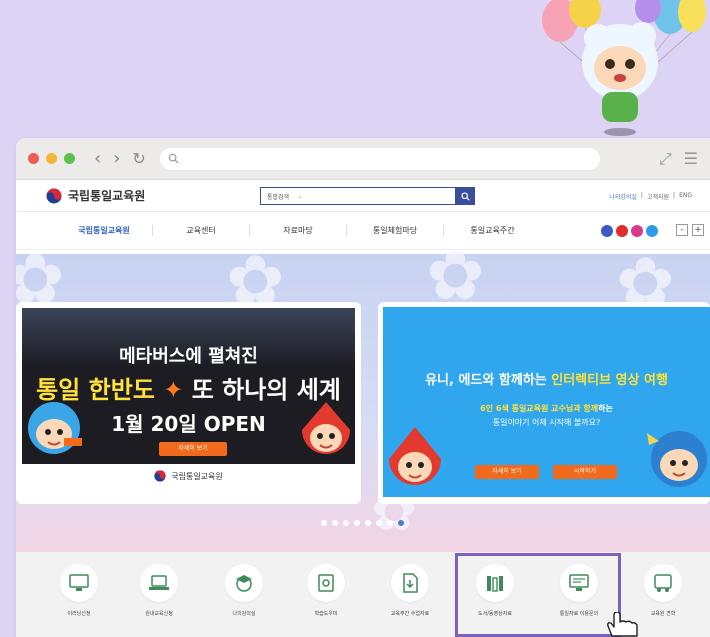 The width and height of the screenshot is (710, 637). What do you see at coordinates (197, 476) in the screenshot?
I see `slide1-footer-text: 국립통일교육원` at bounding box center [197, 476].